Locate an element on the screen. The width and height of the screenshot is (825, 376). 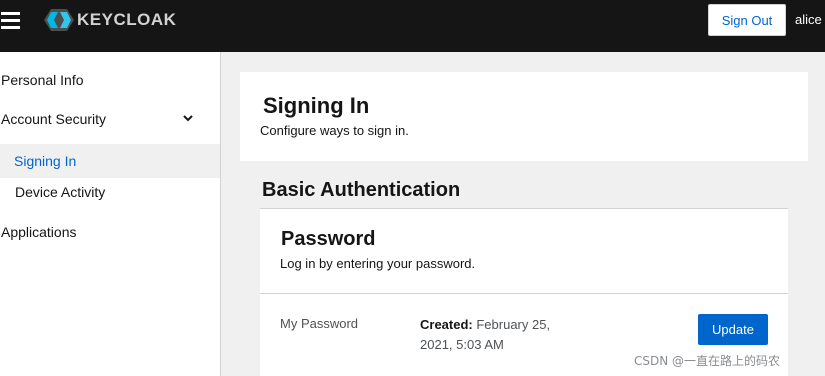
brand-name: KEYCLOAK is located at coordinates (127, 19).